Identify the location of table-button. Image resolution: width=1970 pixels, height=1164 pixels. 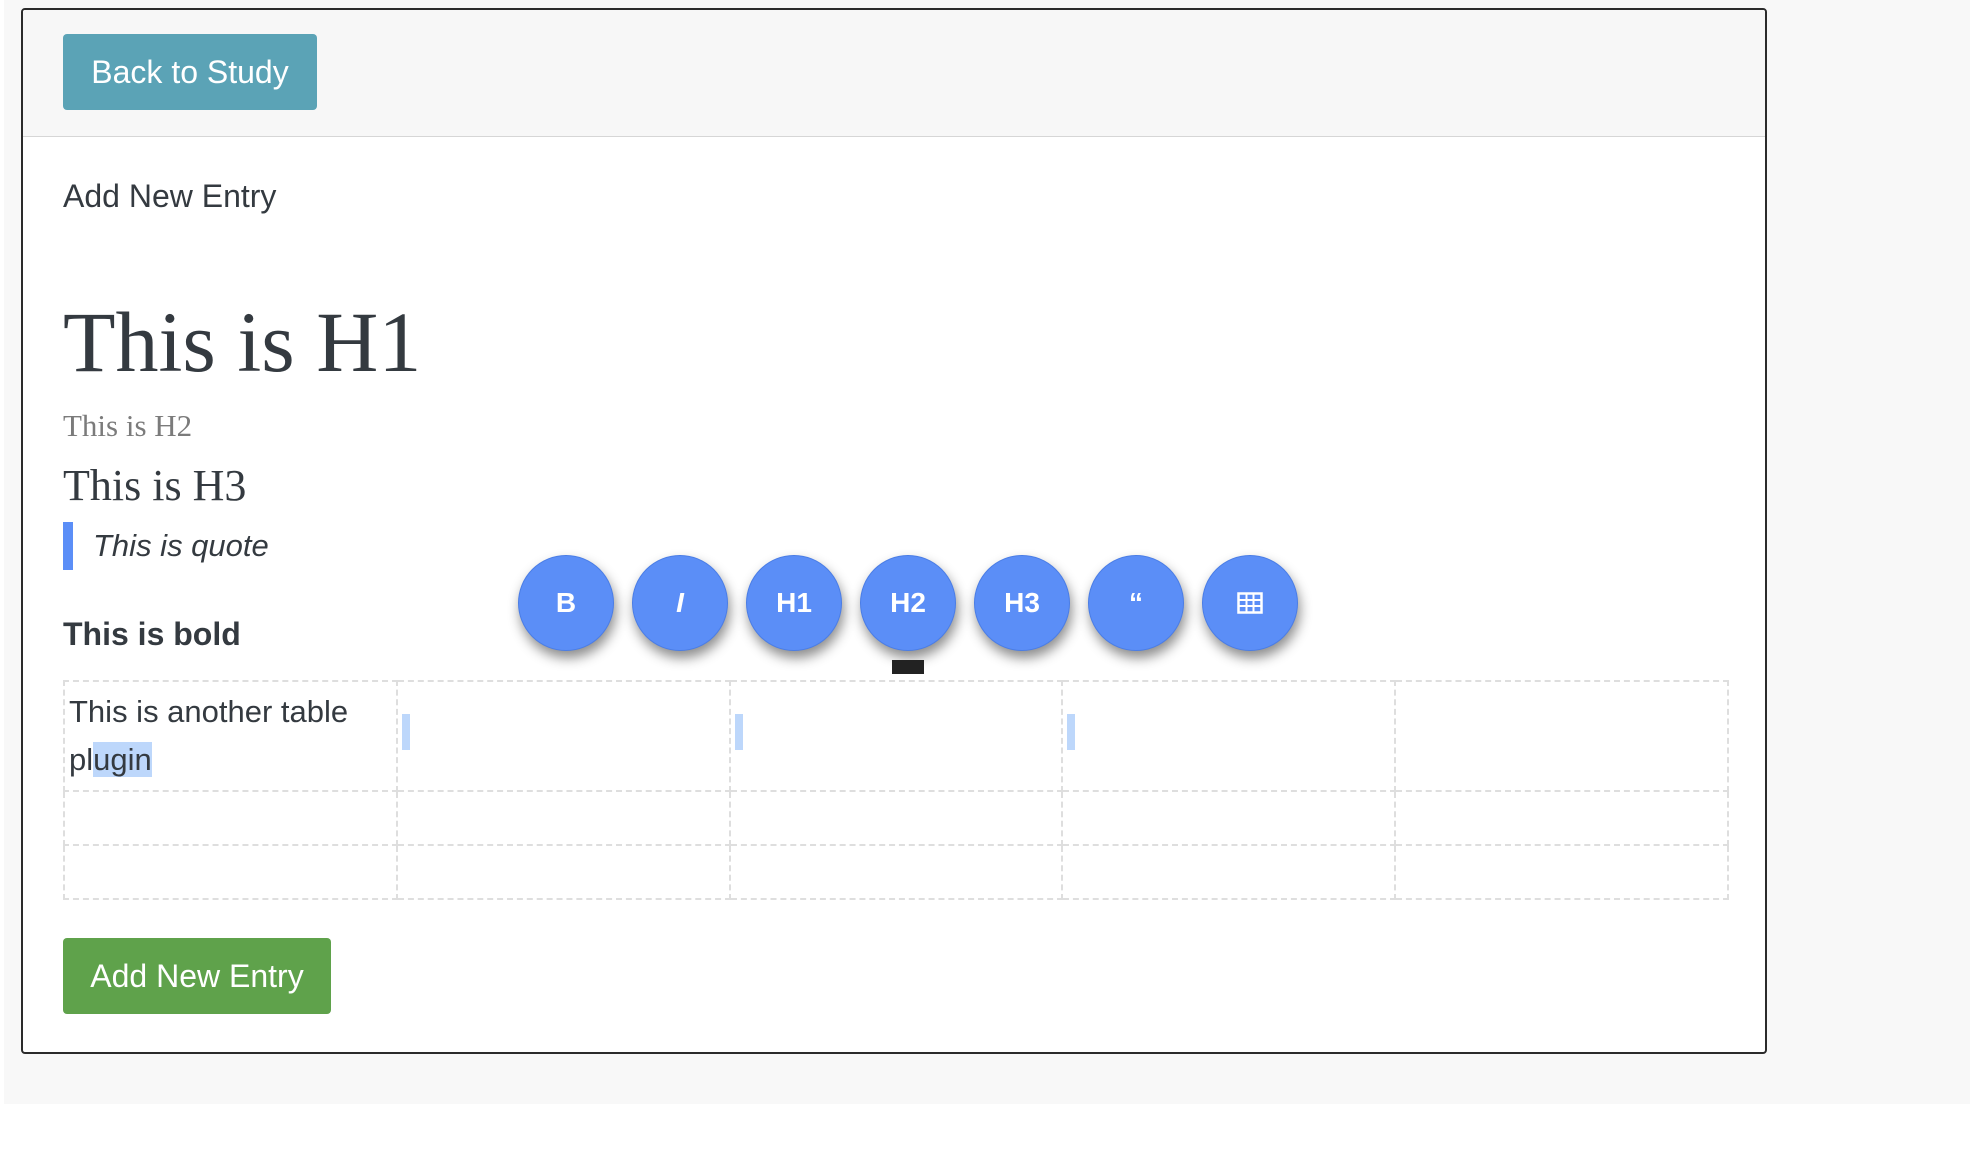
(1250, 603).